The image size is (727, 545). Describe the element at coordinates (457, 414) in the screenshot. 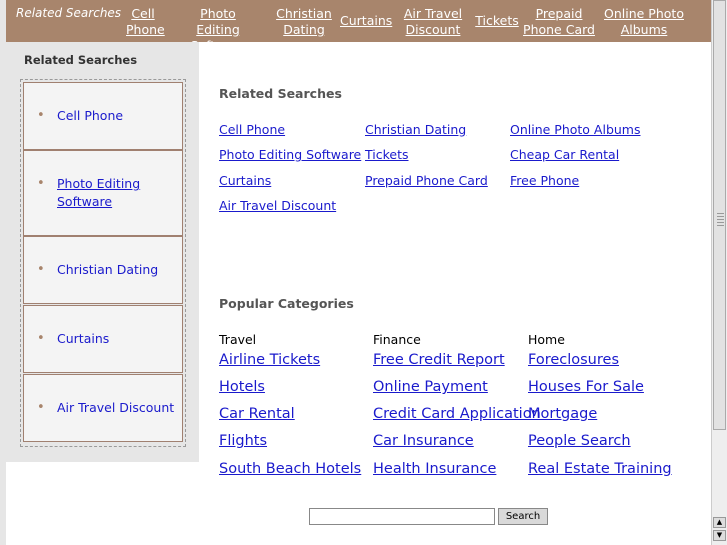

I see `category-link-credit-card-application: Credit Card Application` at that location.